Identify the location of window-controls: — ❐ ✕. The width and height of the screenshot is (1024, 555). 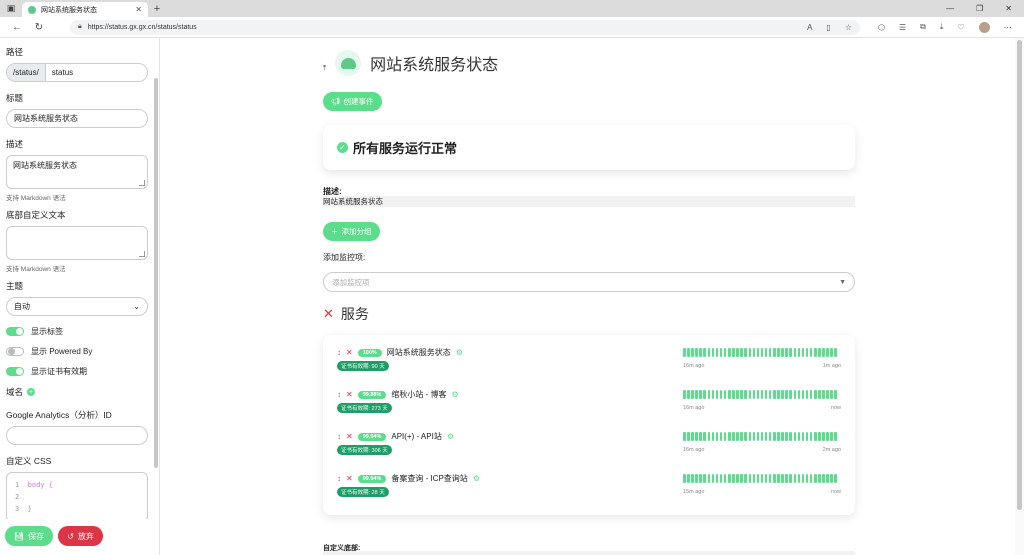
(985, 8).